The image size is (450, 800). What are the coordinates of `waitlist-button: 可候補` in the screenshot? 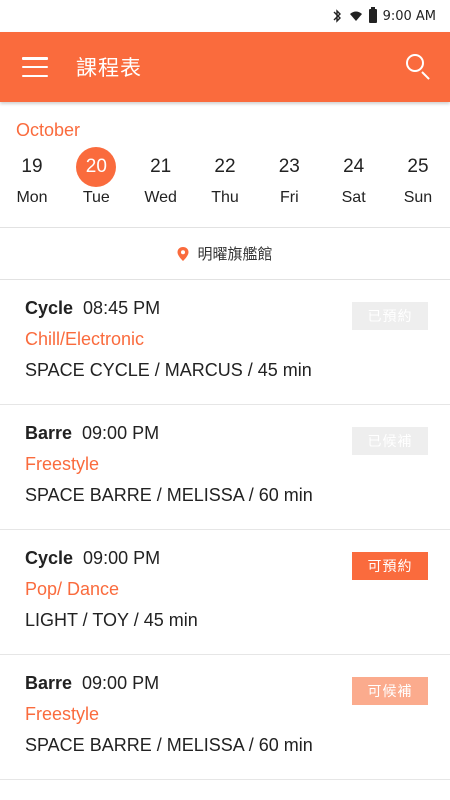 It's located at (390, 691).